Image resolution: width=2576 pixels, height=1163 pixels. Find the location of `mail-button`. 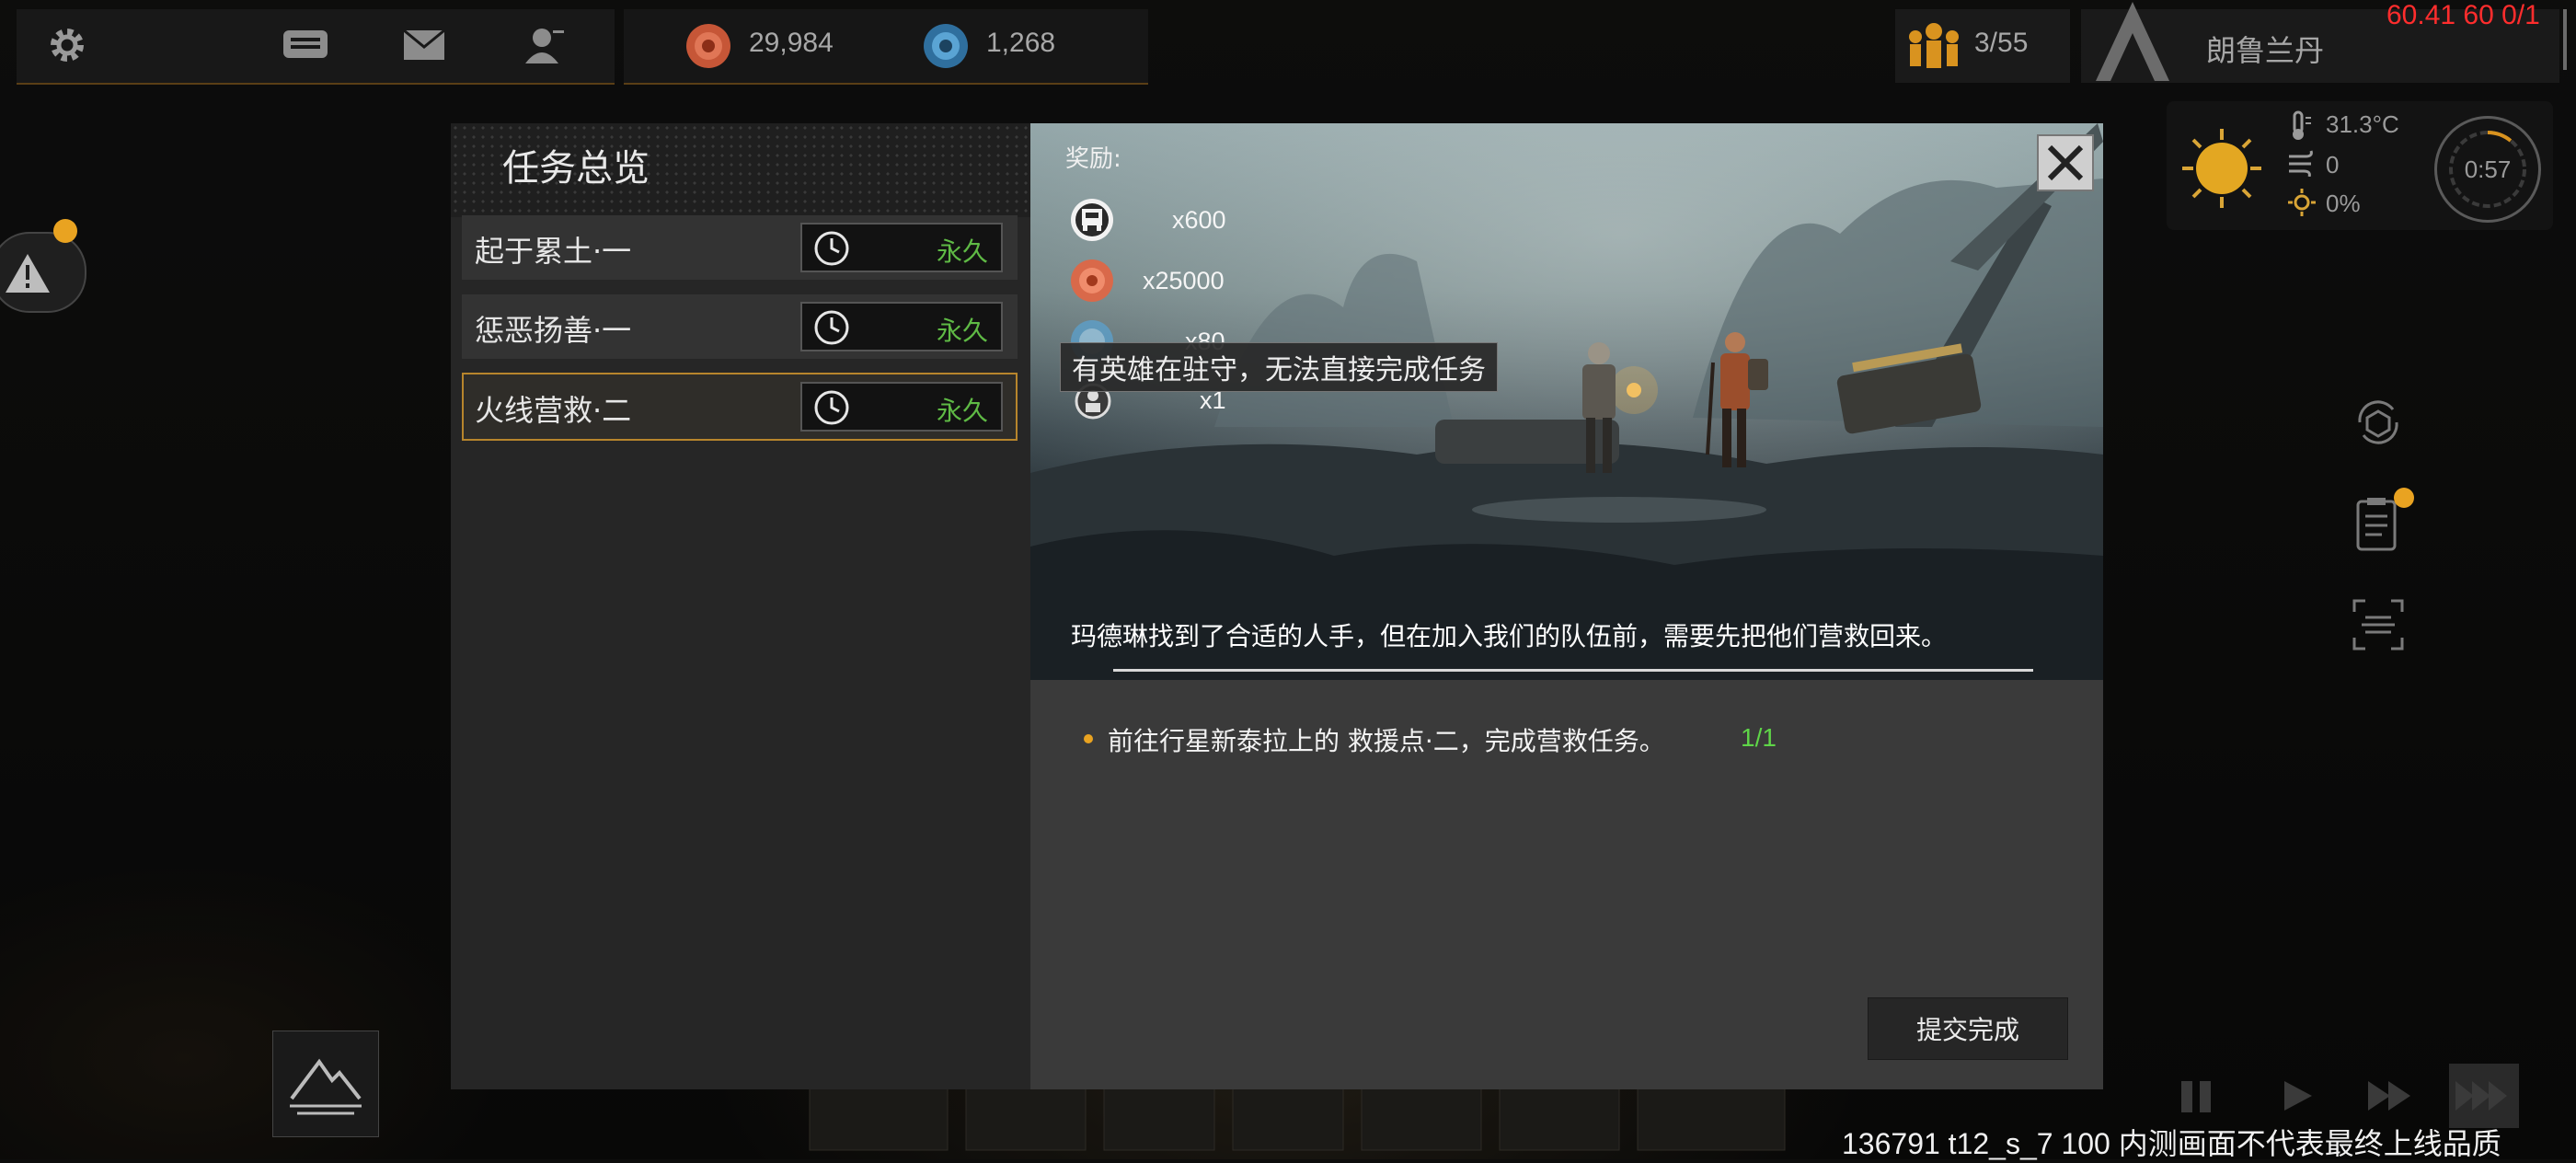

mail-button is located at coordinates (424, 45).